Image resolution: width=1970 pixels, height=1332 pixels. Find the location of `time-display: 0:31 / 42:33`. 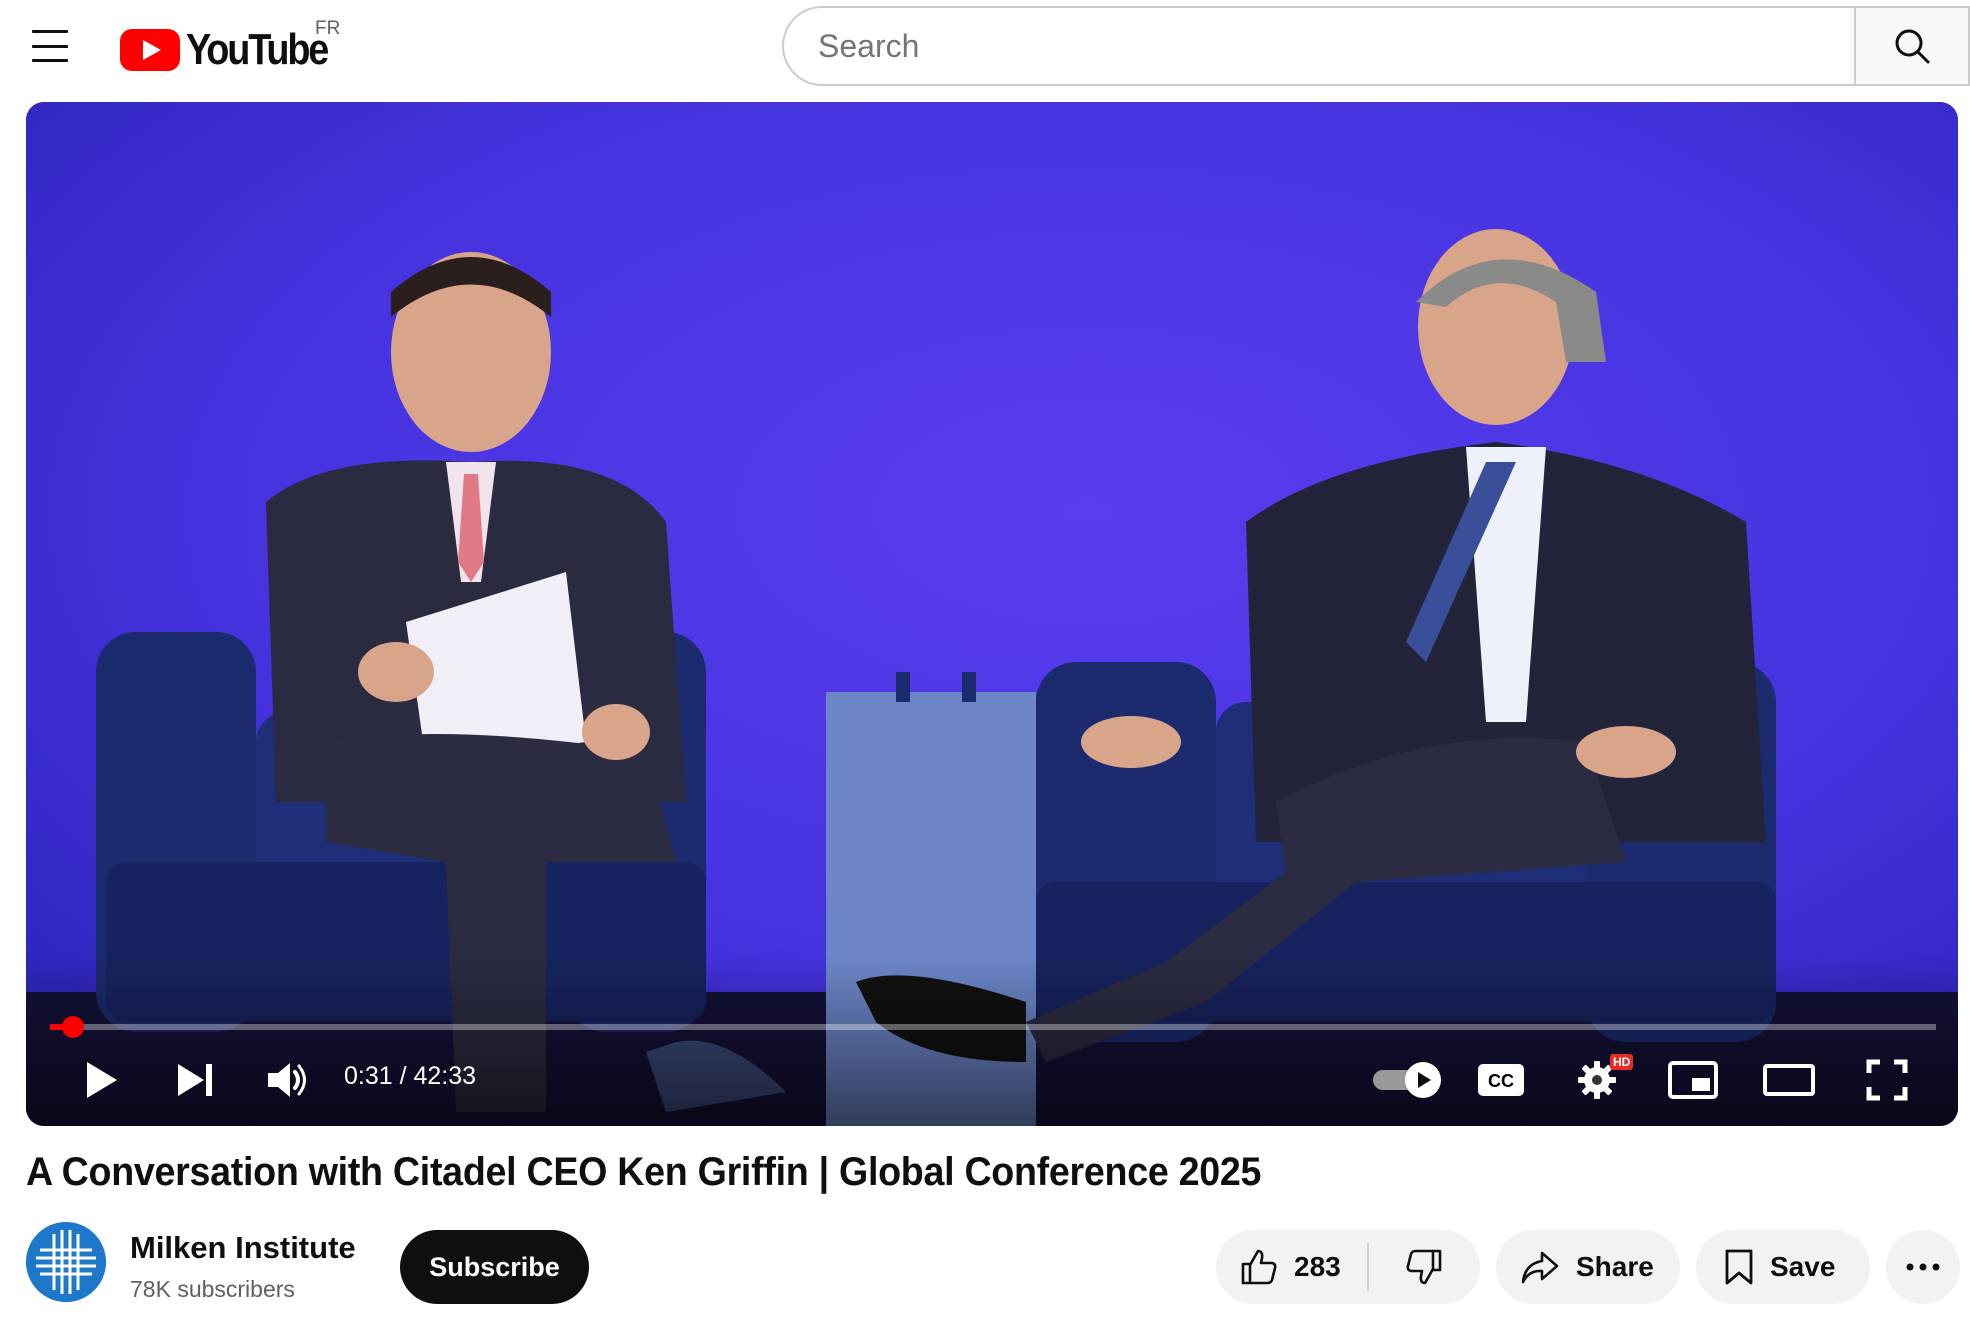

time-display: 0:31 / 42:33 is located at coordinates (410, 1076).